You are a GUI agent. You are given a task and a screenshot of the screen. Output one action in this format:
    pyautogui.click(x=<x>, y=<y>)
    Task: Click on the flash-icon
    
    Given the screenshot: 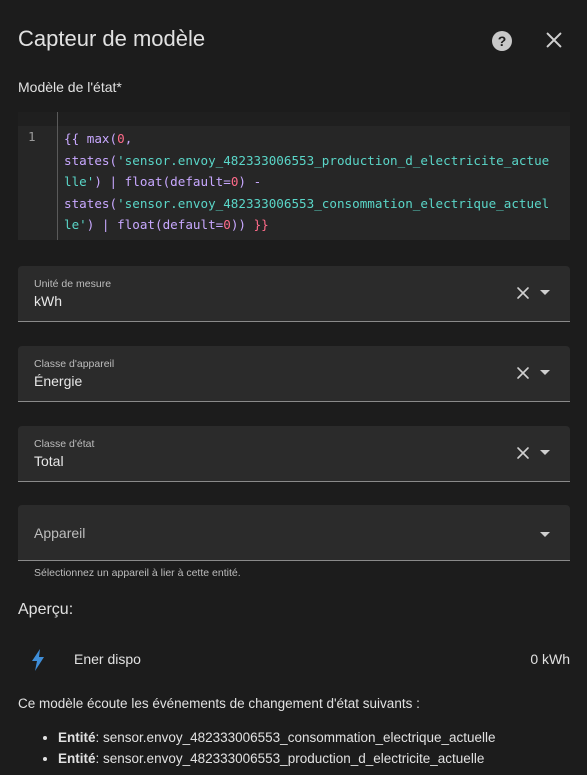 What is the action you would take?
    pyautogui.click(x=38, y=660)
    